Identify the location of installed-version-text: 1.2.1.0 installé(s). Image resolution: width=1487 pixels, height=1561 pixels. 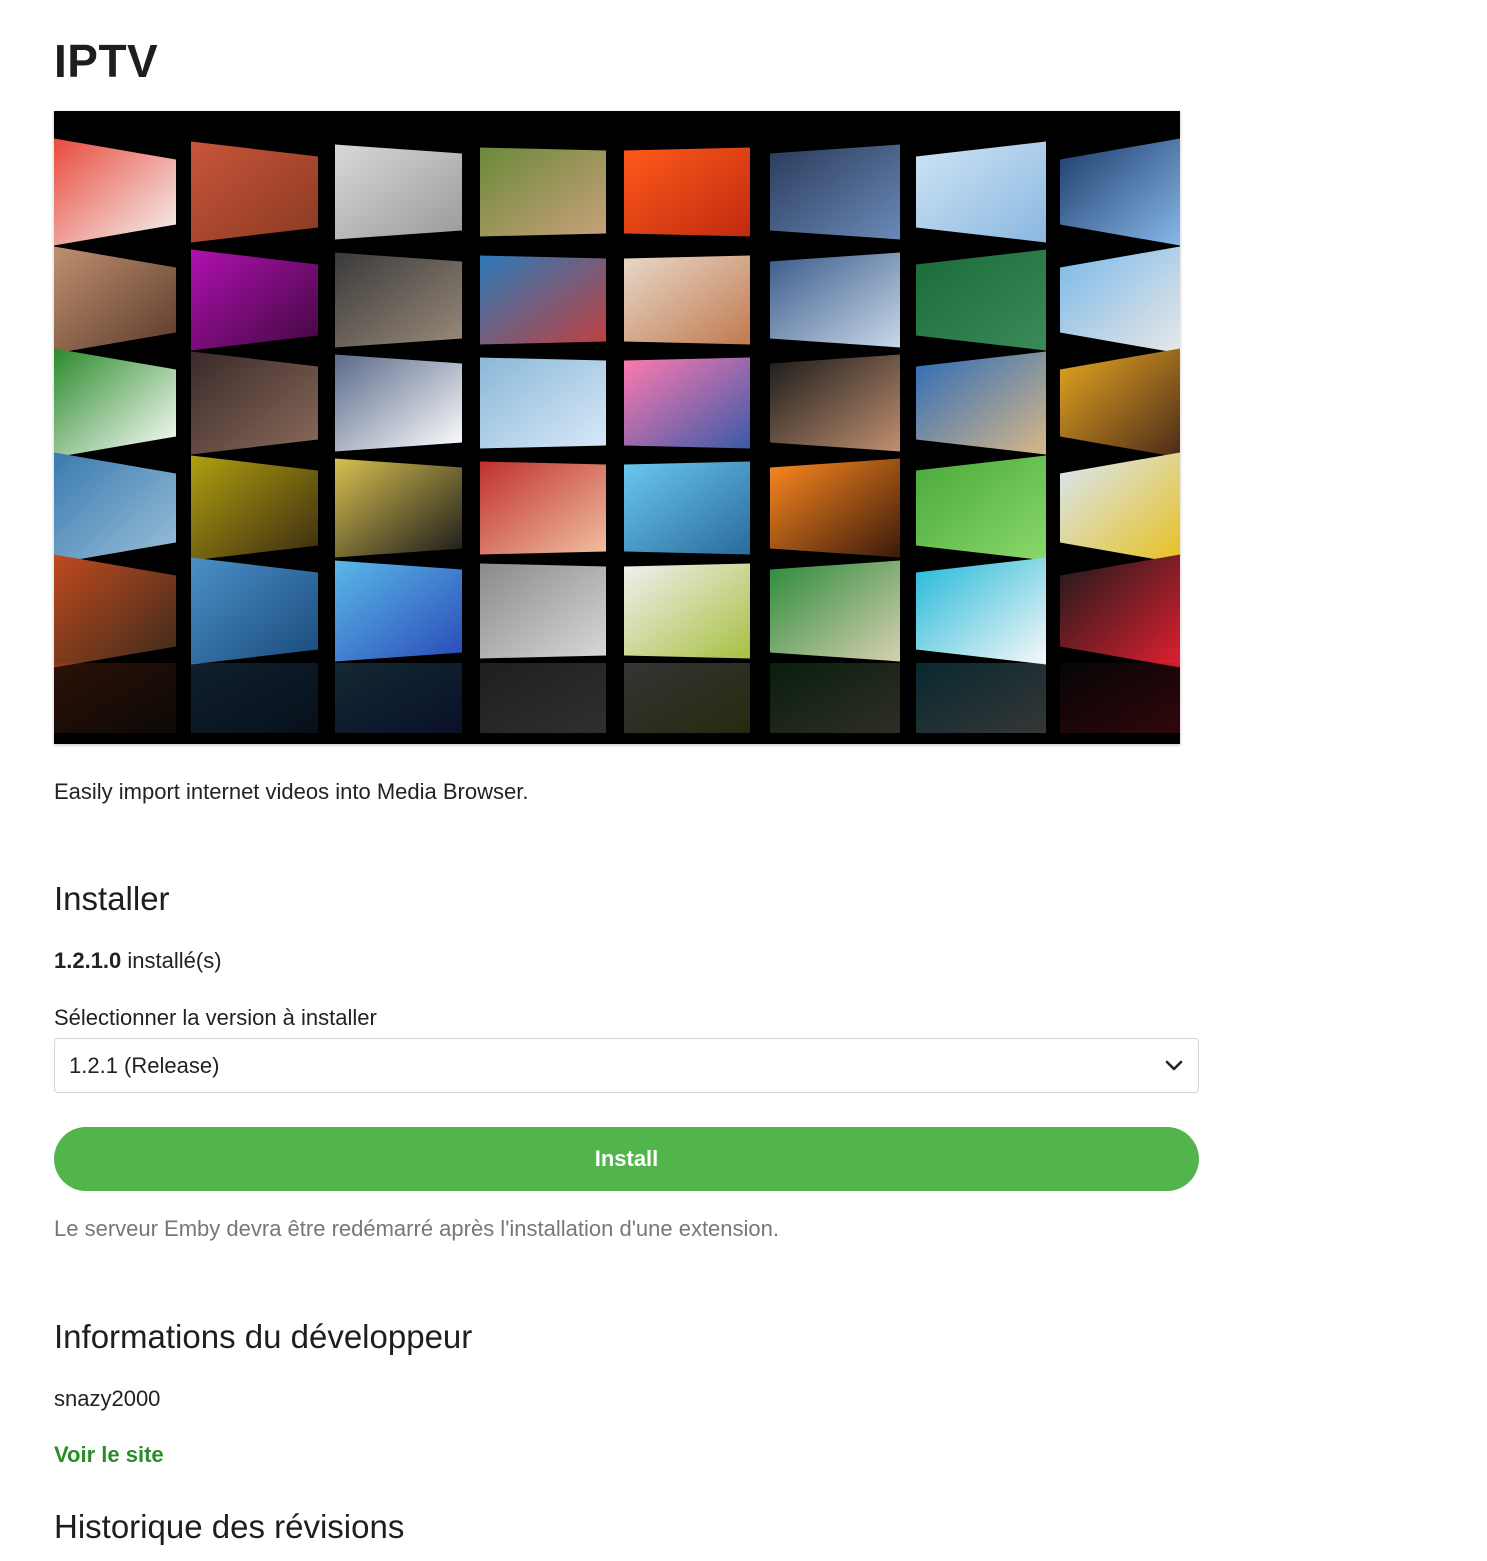
(138, 961).